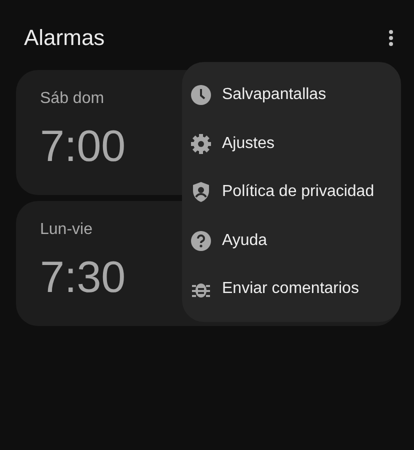  What do you see at coordinates (291, 144) in the screenshot?
I see `menu-item: Ajustes` at bounding box center [291, 144].